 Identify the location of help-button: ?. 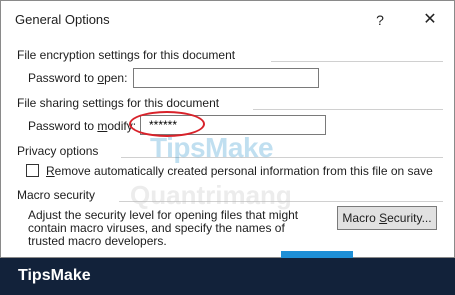
(380, 20).